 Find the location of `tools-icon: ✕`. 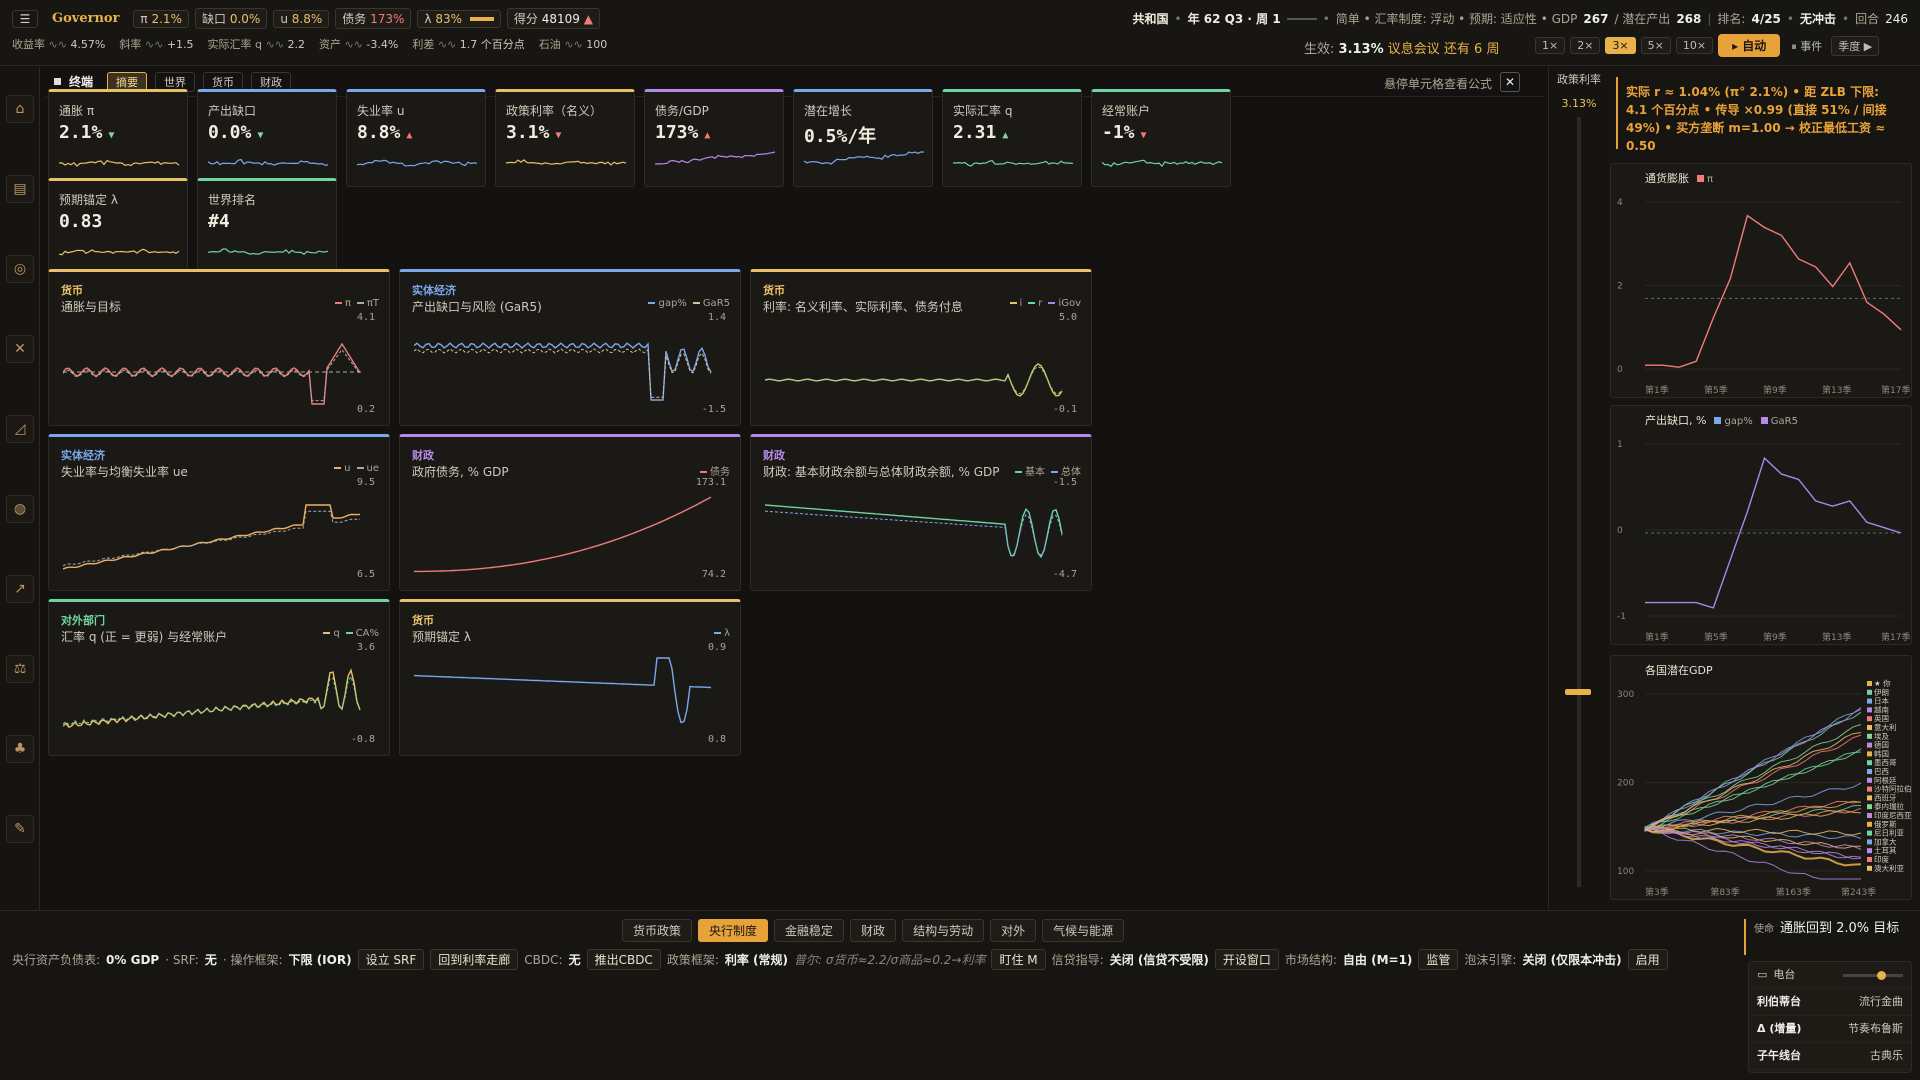

tools-icon: ✕ is located at coordinates (20, 349).